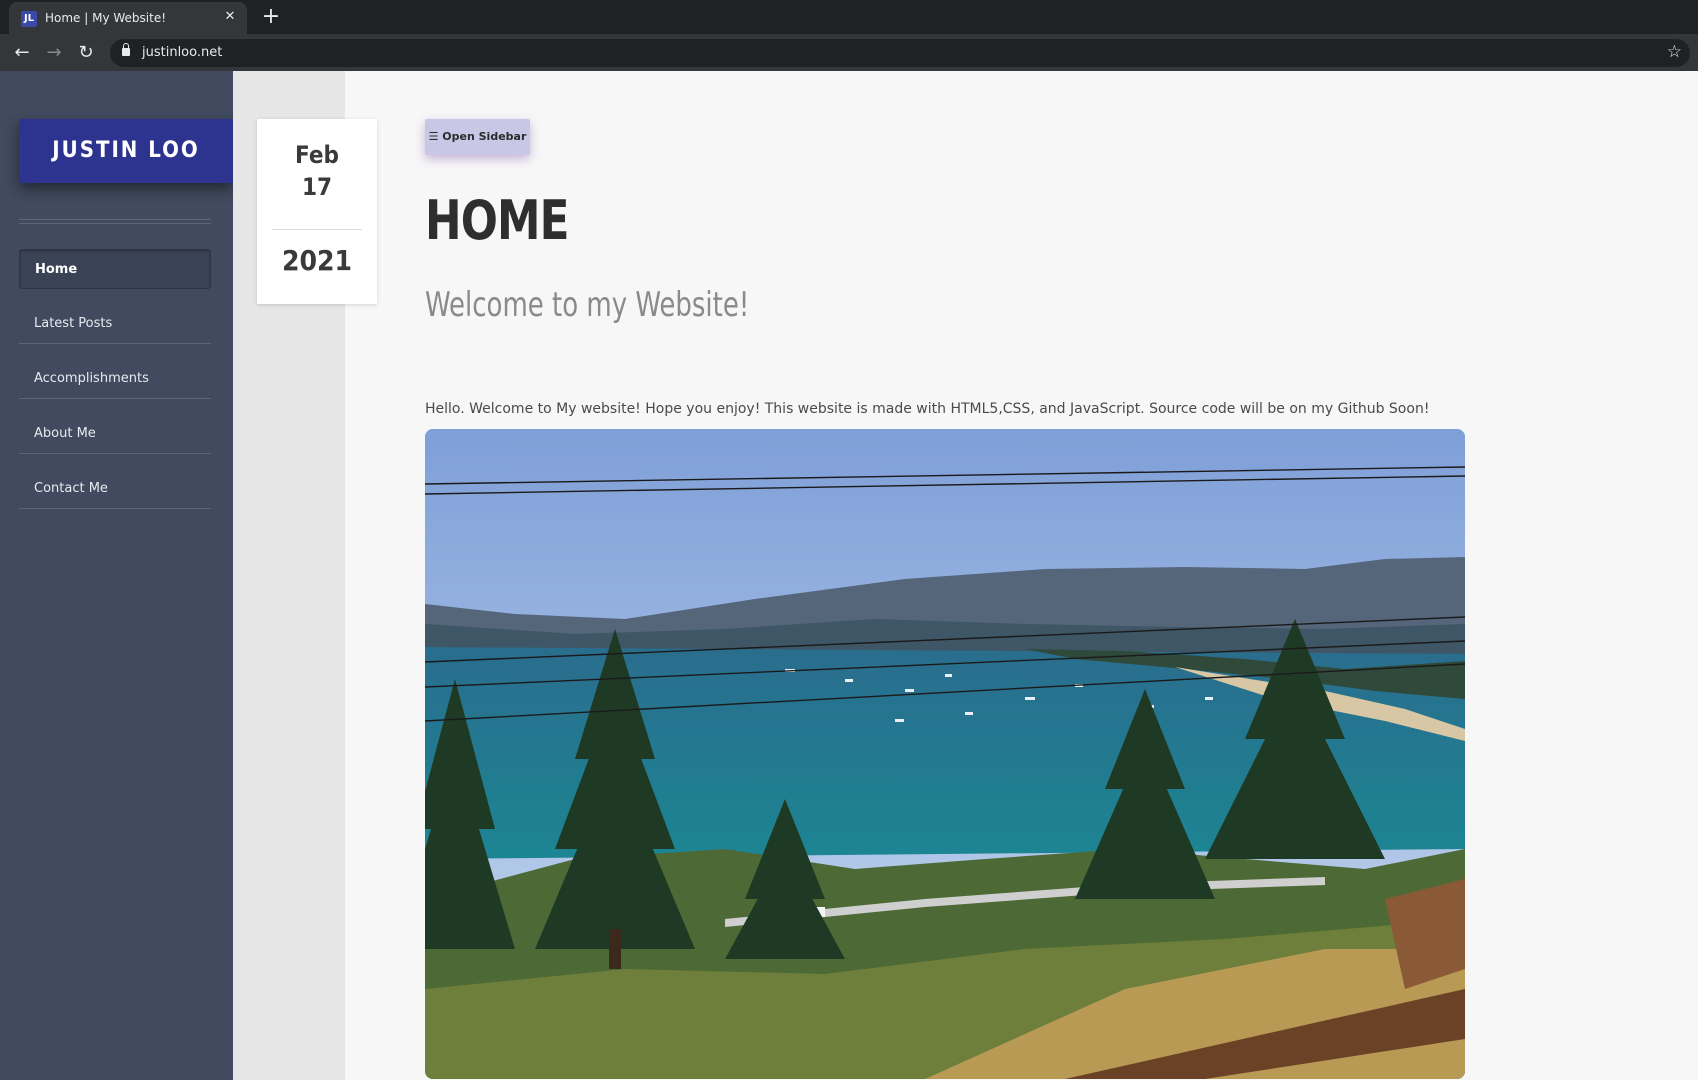 The height and width of the screenshot is (1080, 1698). What do you see at coordinates (115, 489) in the screenshot?
I see `sidebar-item-contact-me: Contact Me` at bounding box center [115, 489].